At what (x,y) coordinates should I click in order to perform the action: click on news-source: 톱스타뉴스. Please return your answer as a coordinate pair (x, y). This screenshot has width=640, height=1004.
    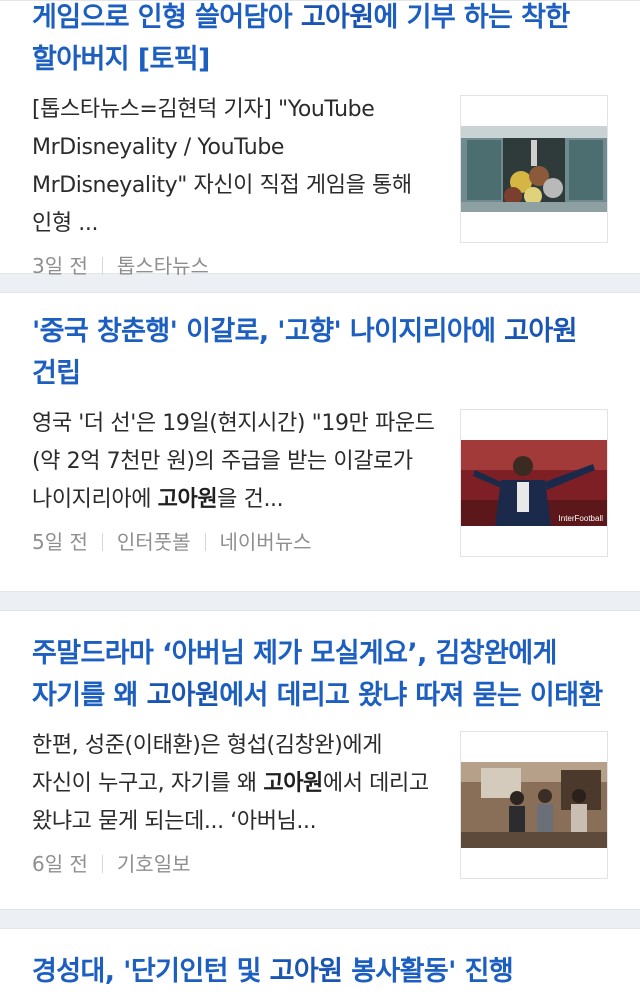
    Looking at the image, I should click on (163, 266).